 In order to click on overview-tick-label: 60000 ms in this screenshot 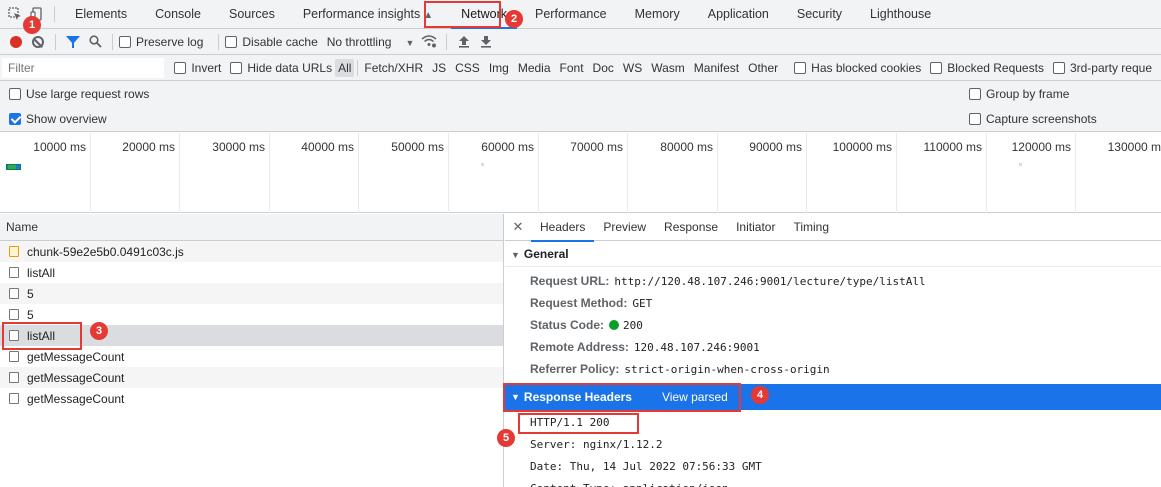, I will do `click(507, 147)`.